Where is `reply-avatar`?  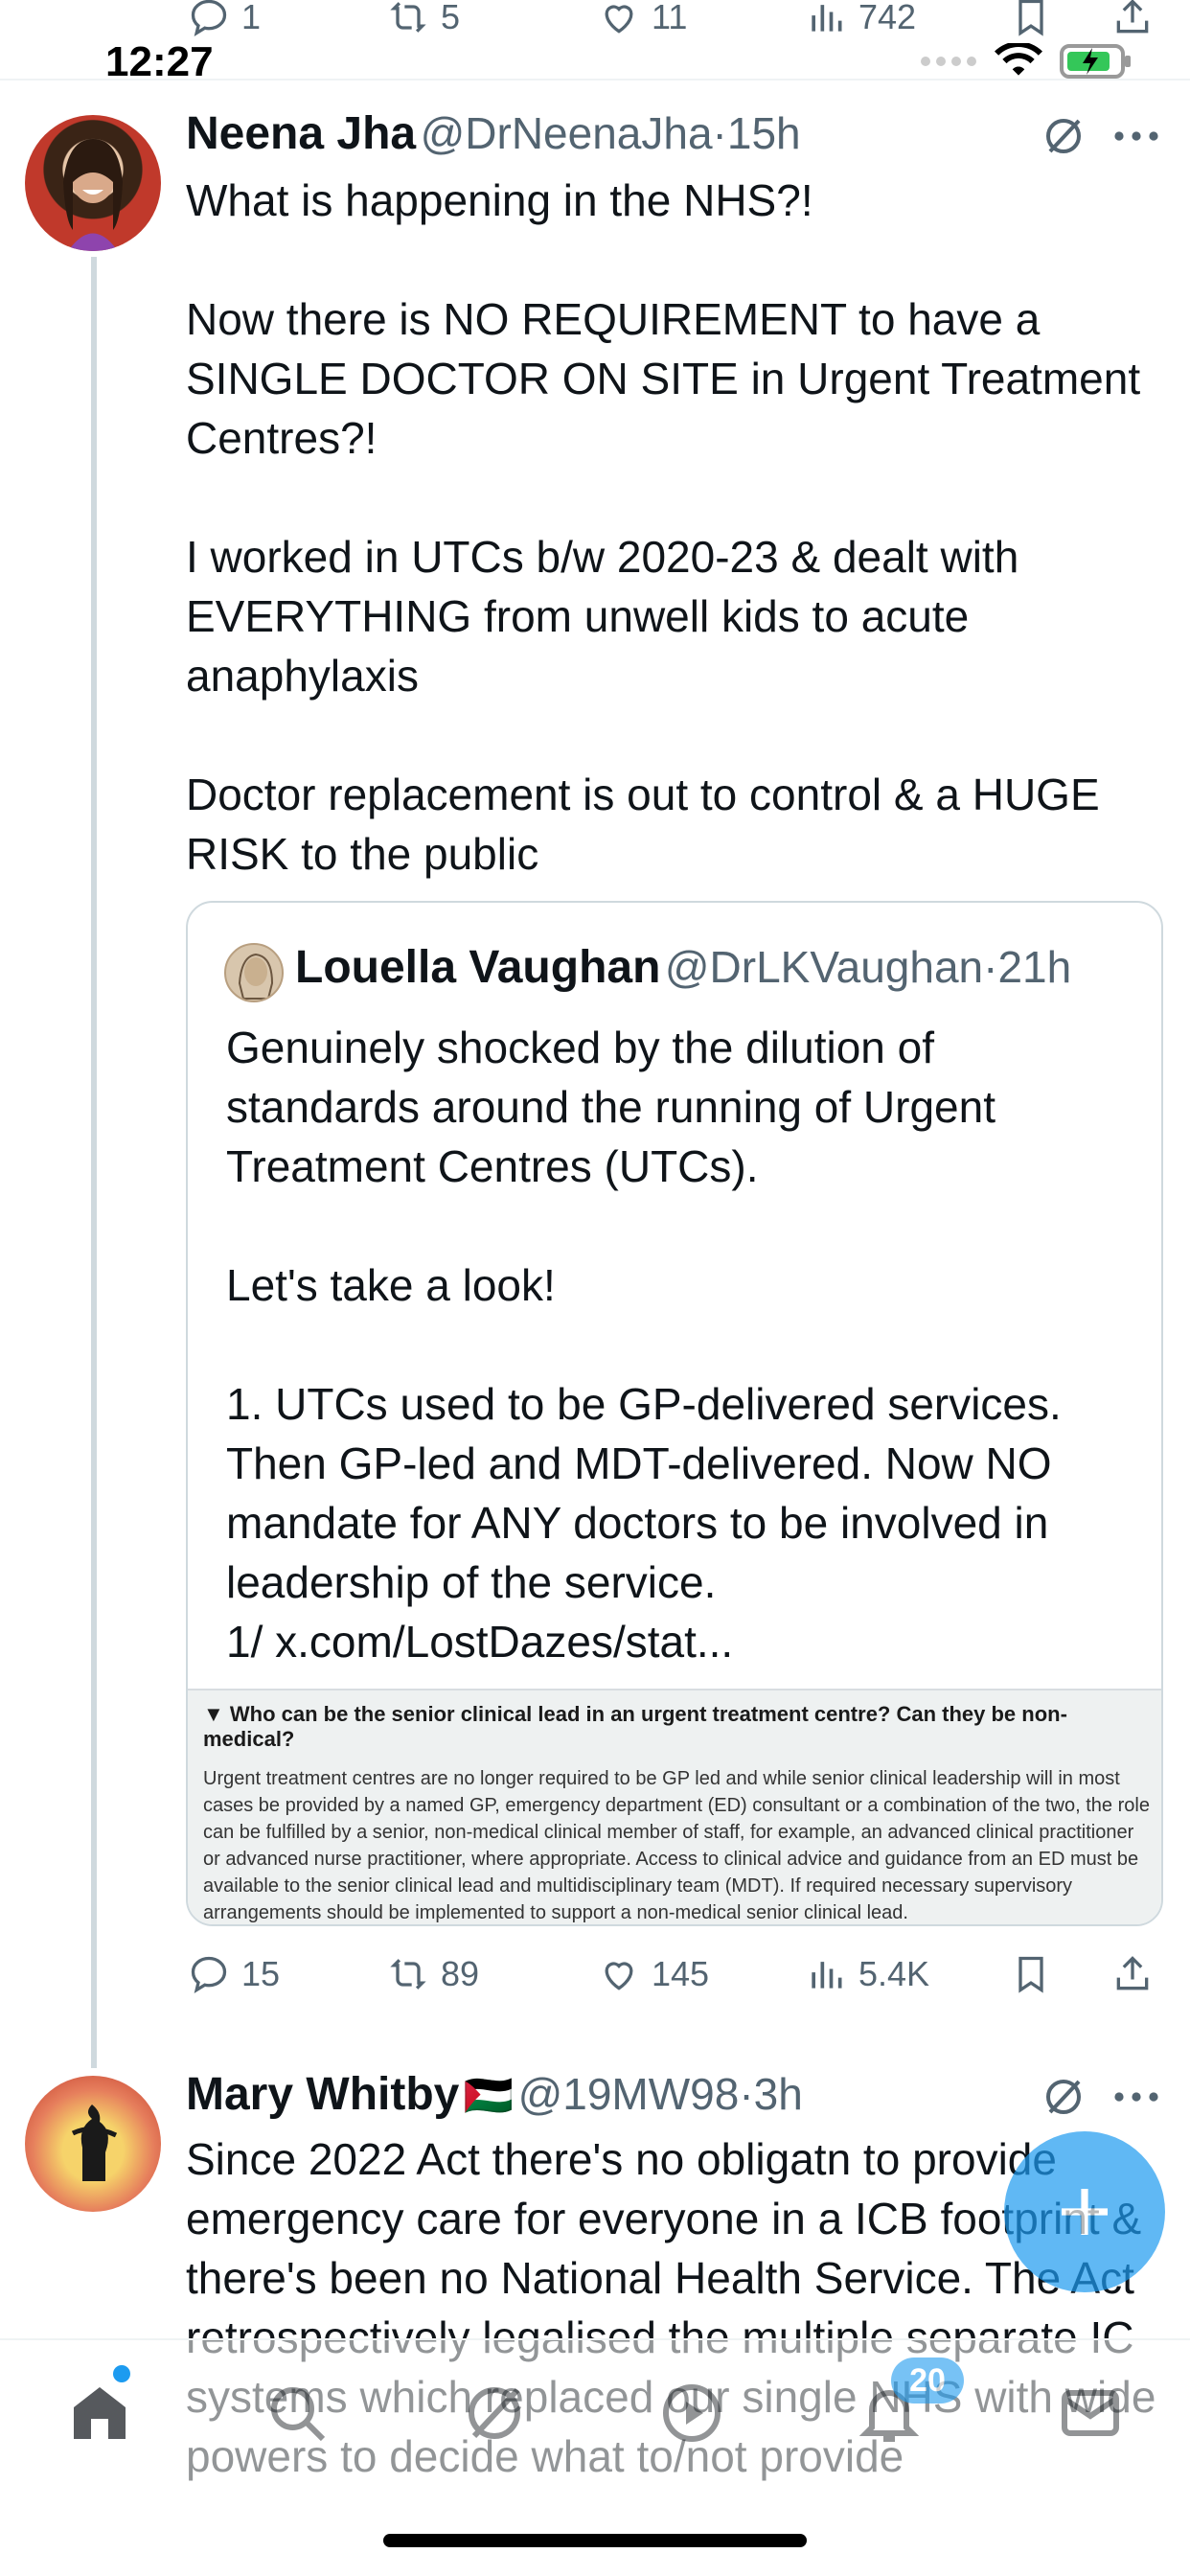 reply-avatar is located at coordinates (93, 2144).